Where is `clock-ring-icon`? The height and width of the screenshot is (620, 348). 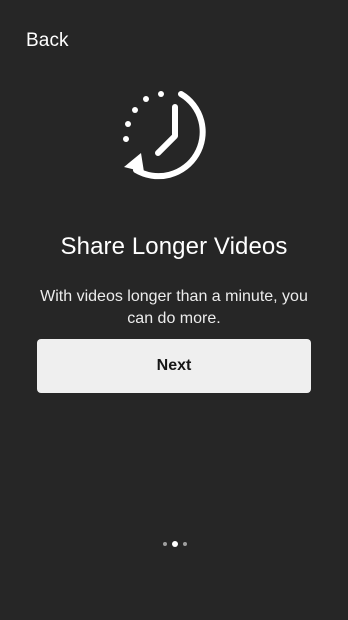 clock-ring-icon is located at coordinates (169, 135).